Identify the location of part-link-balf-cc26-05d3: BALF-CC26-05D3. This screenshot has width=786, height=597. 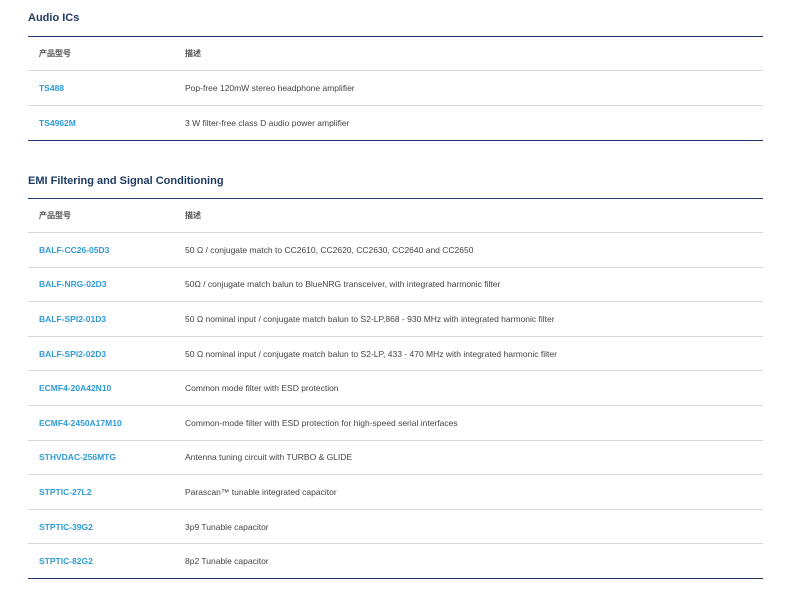
(74, 250).